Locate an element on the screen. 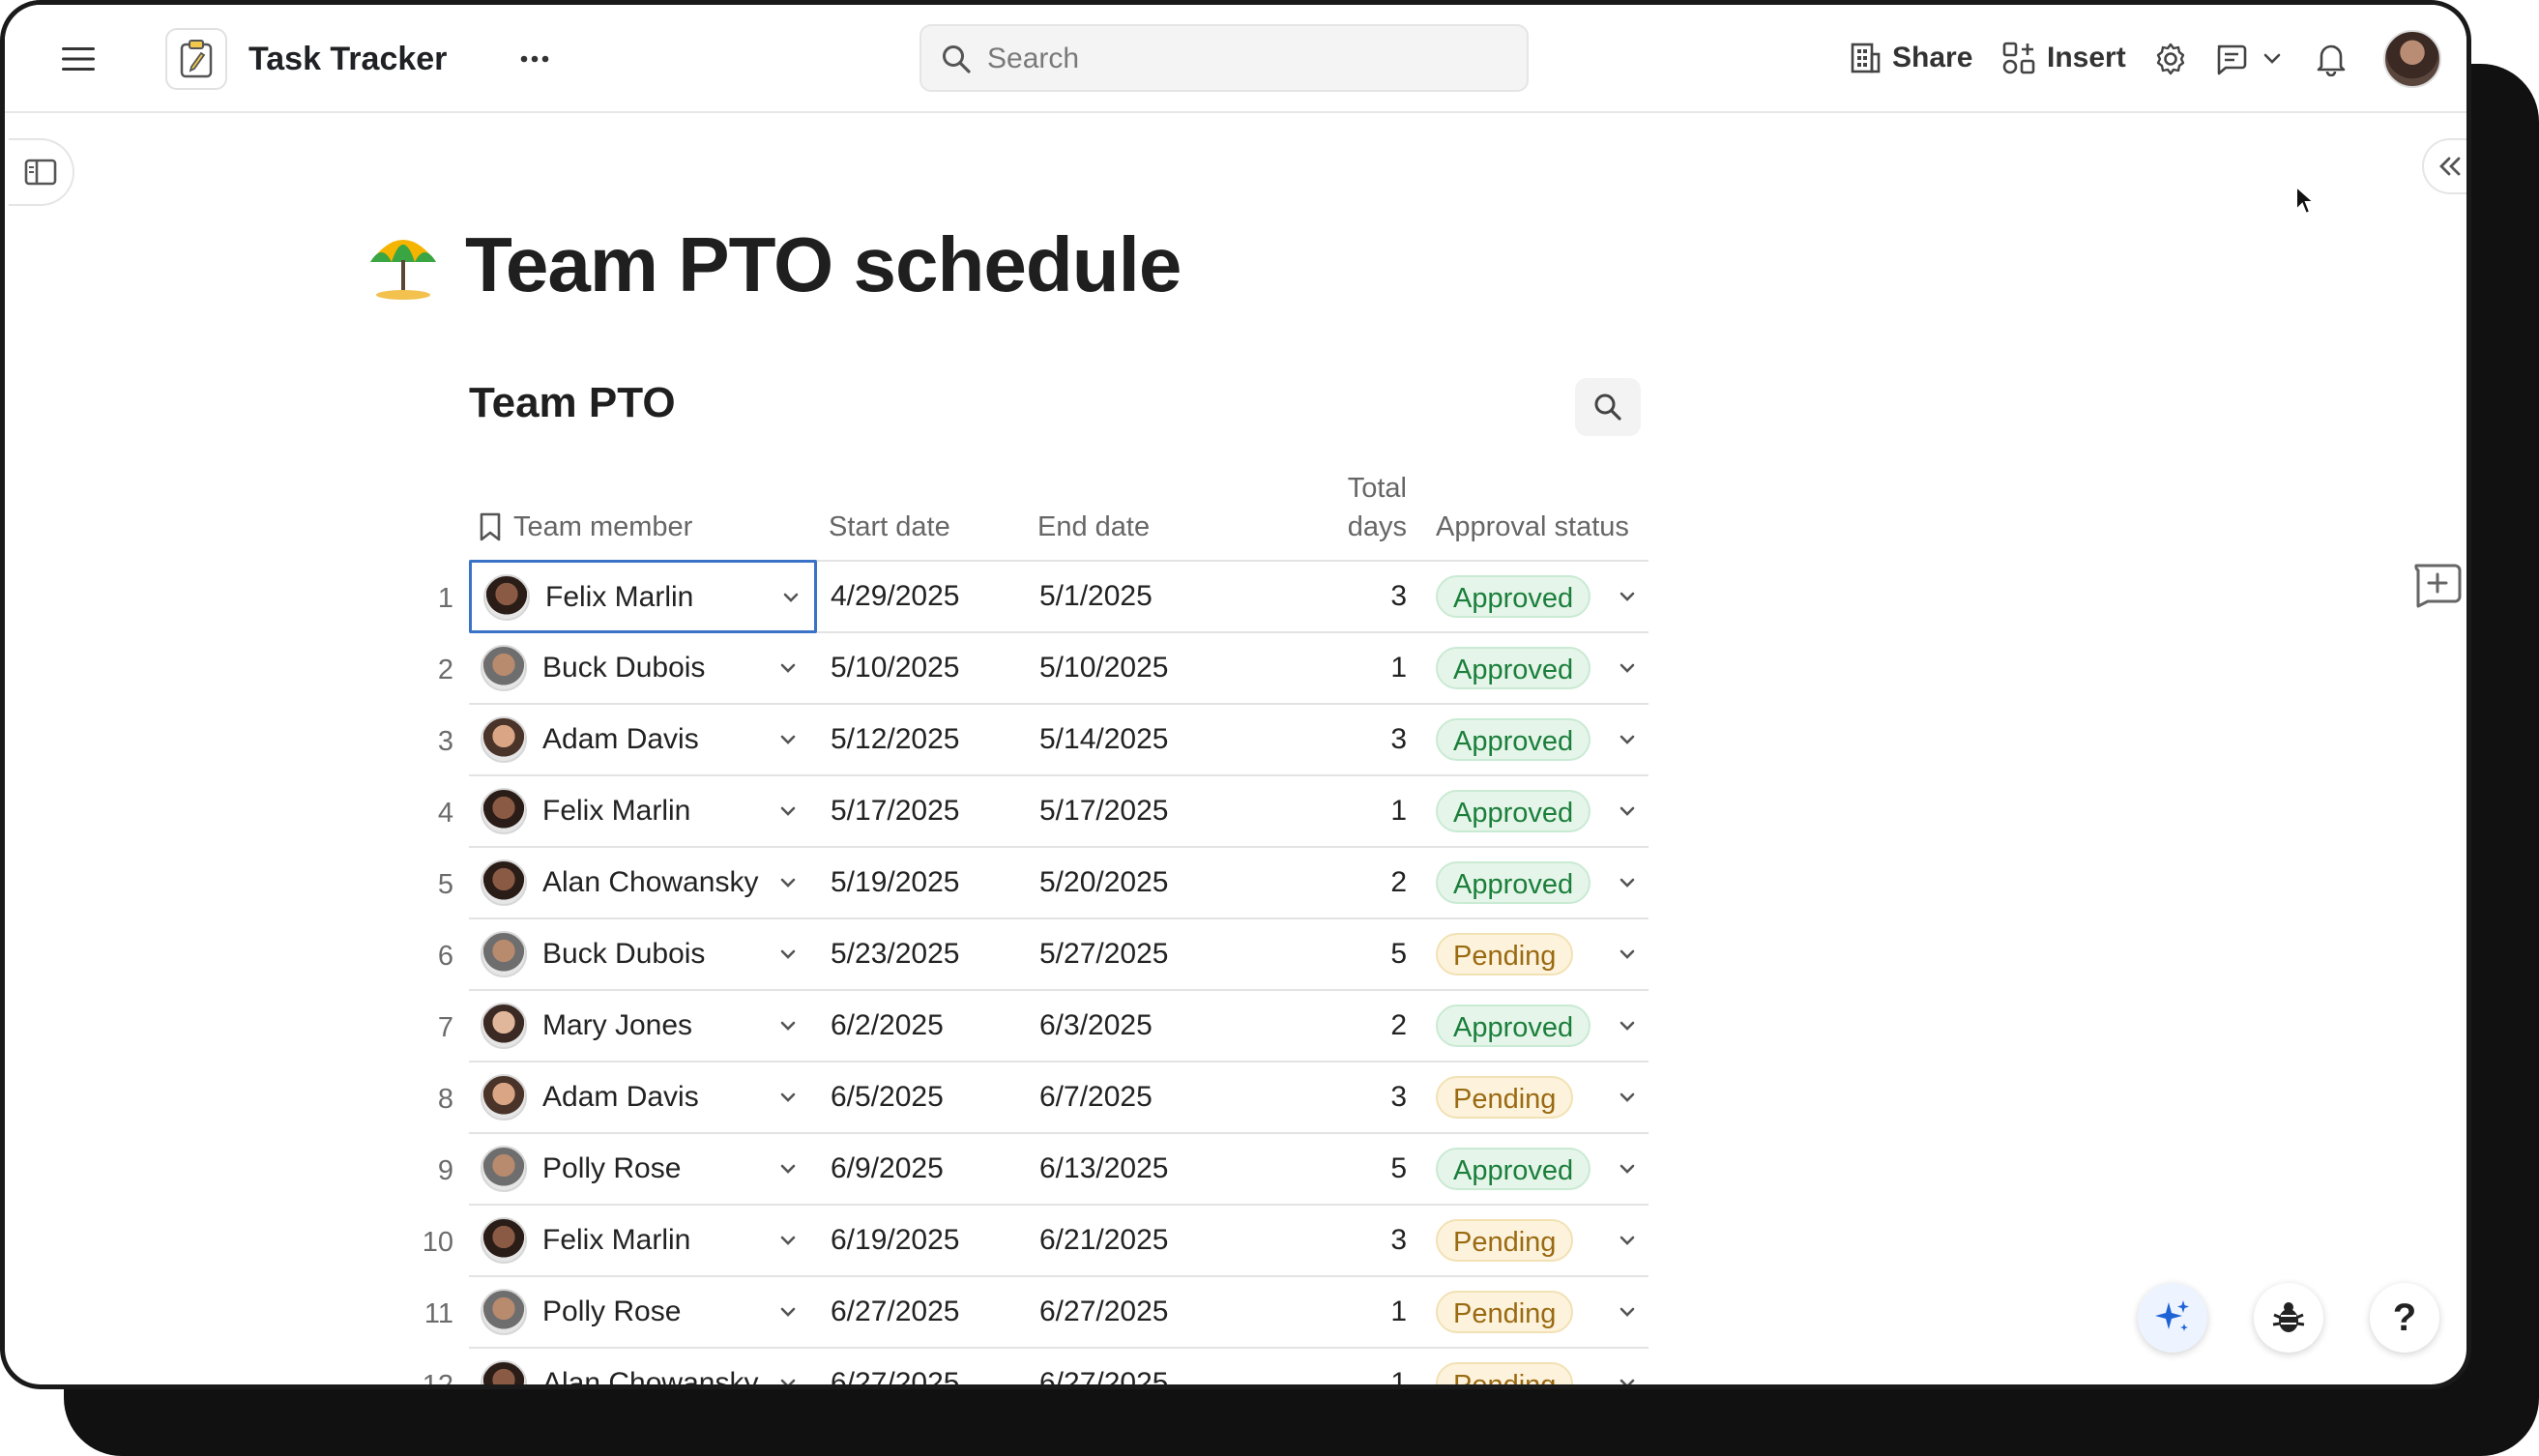  end-date-cell: 6/21/2025 is located at coordinates (1103, 1241).